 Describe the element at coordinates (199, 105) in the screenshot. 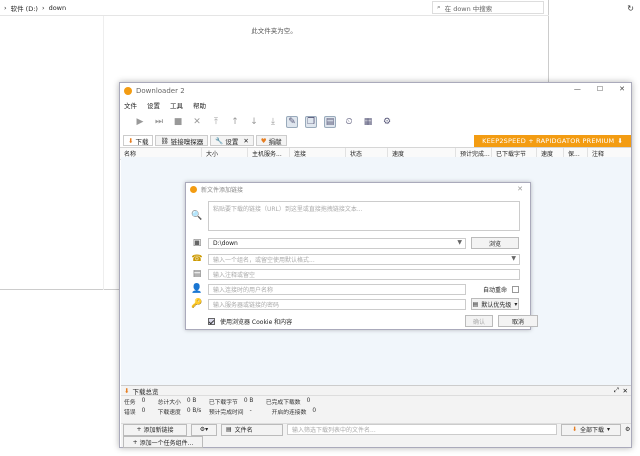

I see `menu-help: 帮助` at that location.